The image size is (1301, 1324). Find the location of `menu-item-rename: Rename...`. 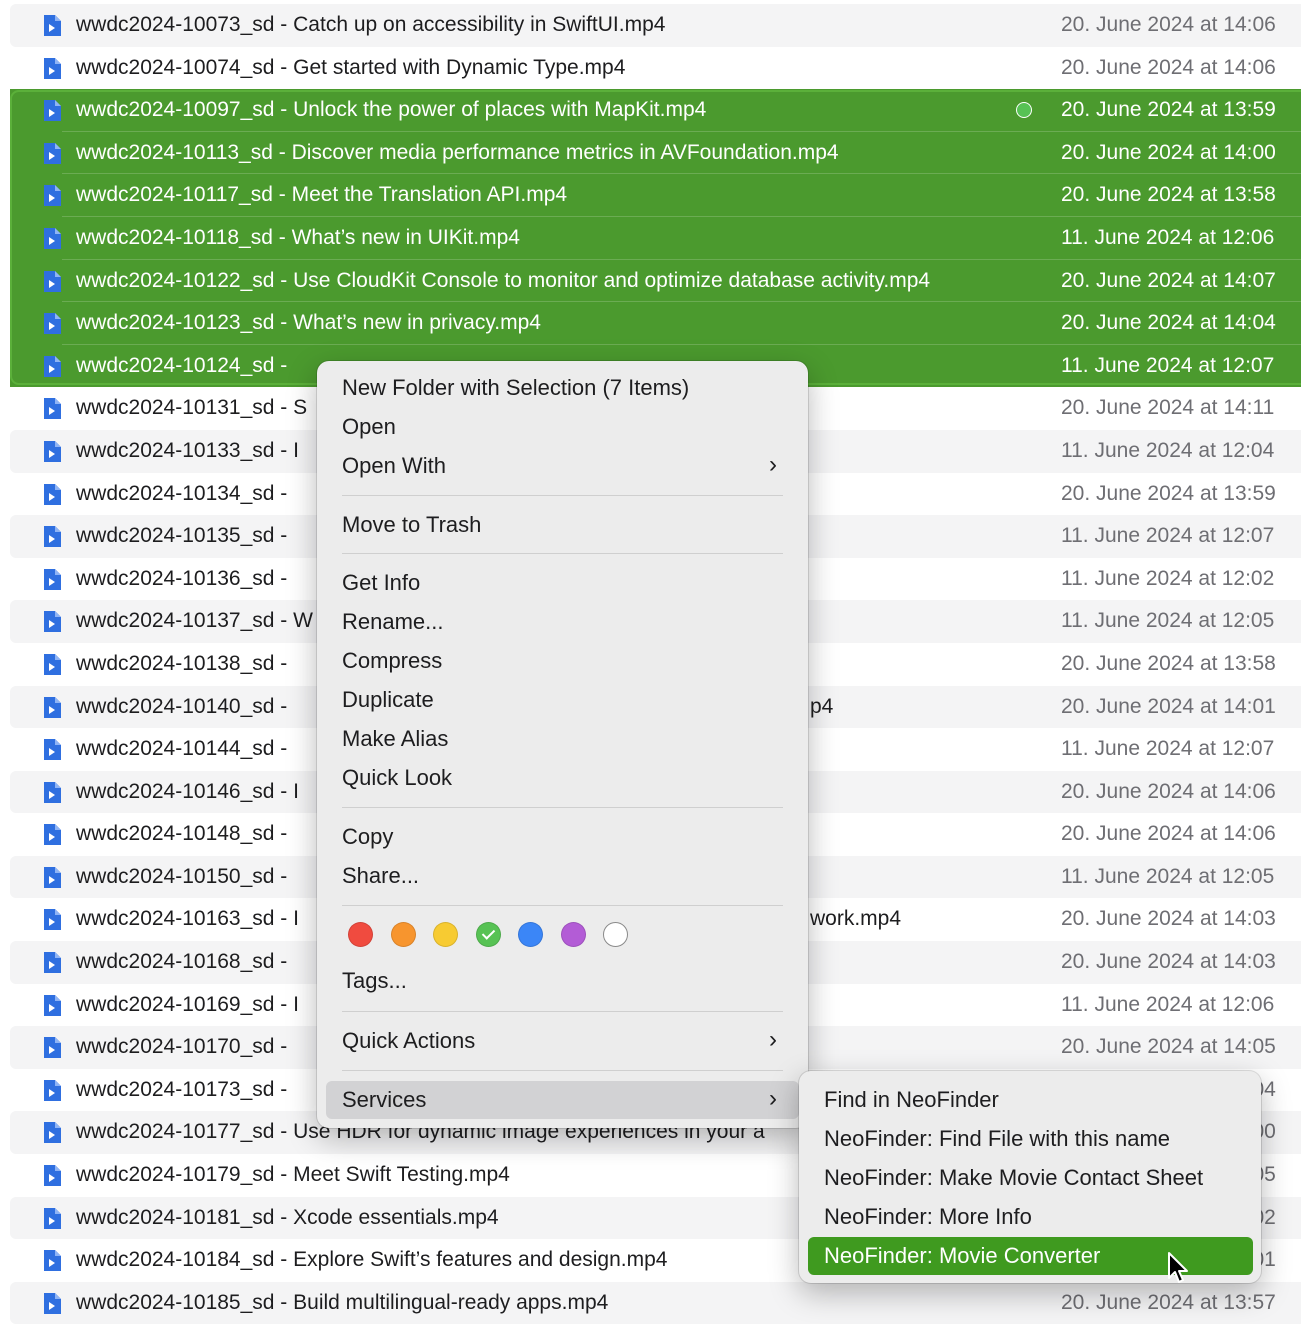

menu-item-rename: Rename... is located at coordinates (562, 622).